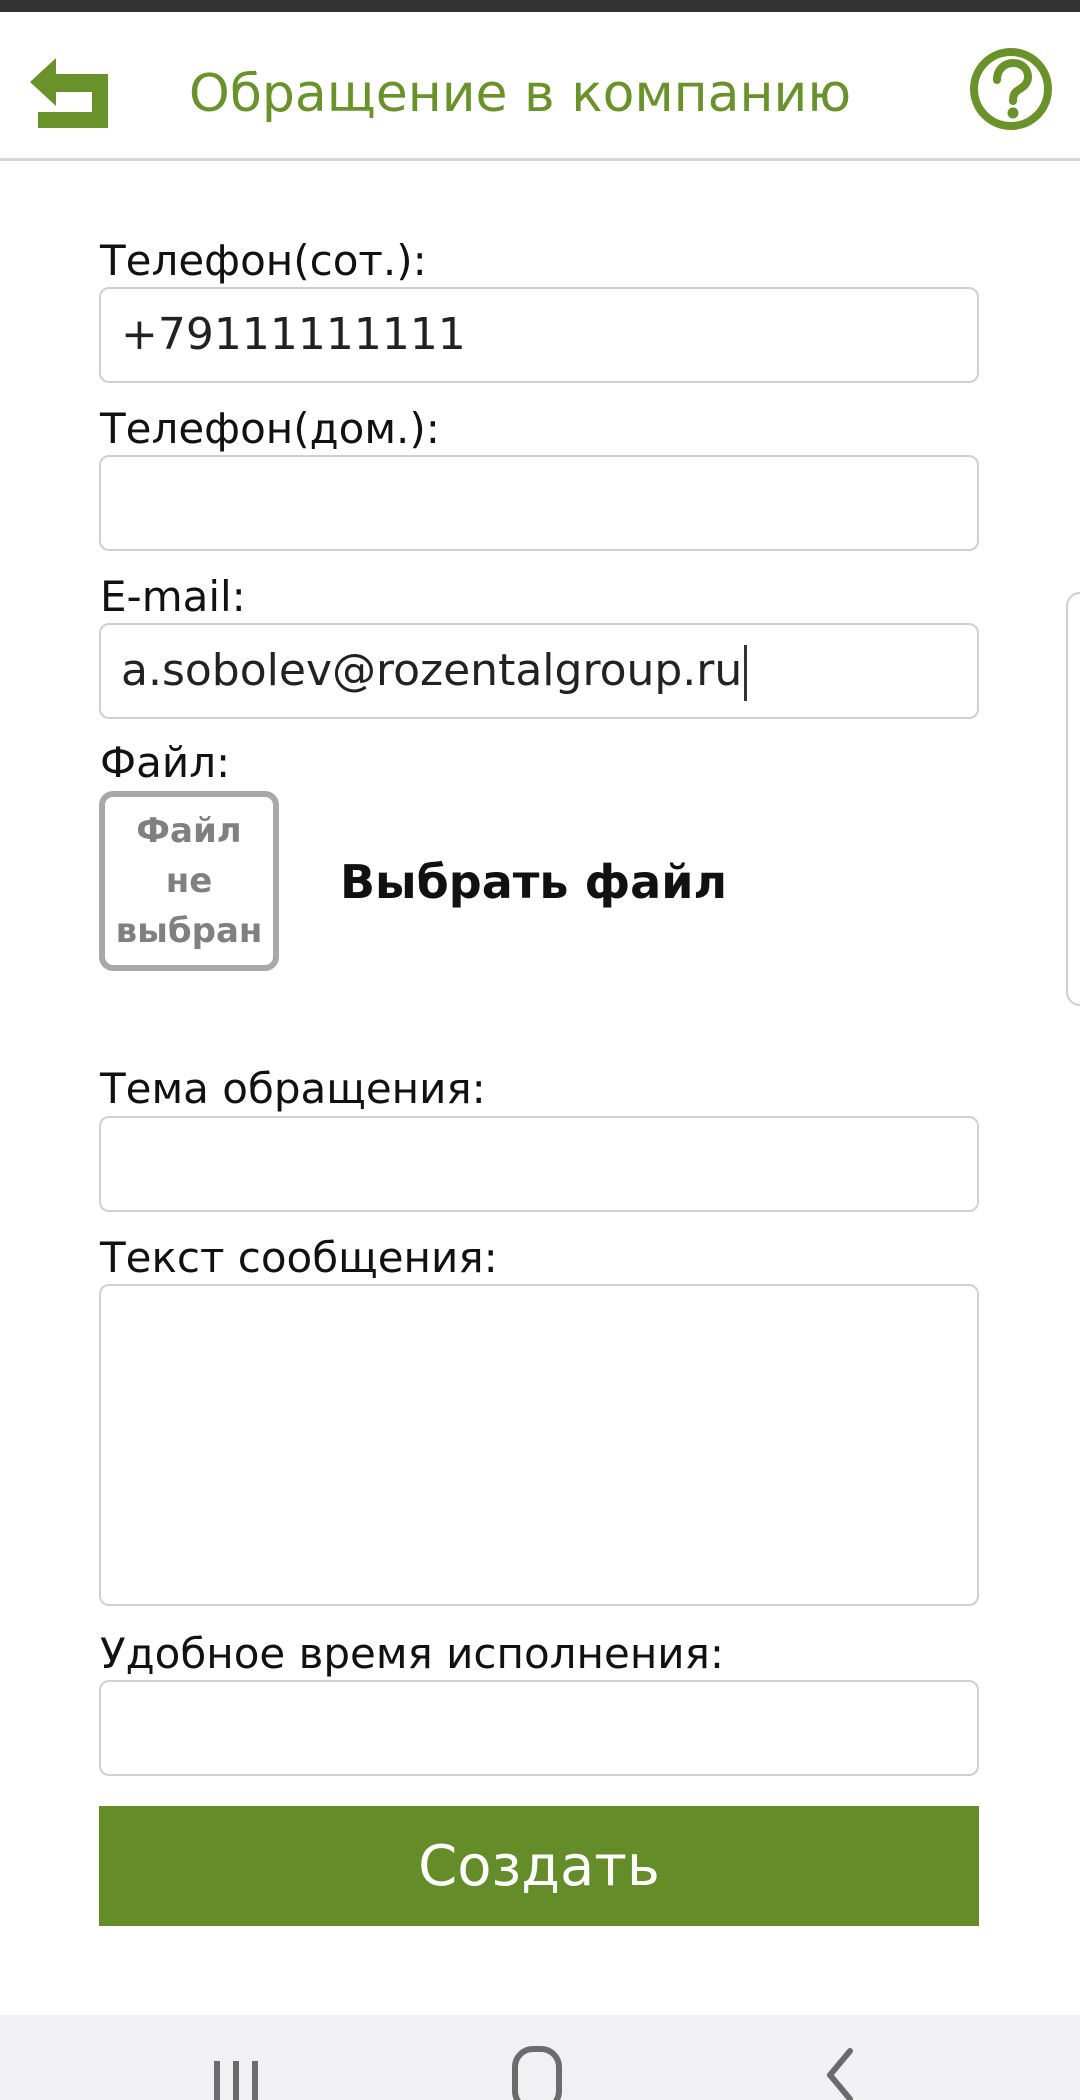  What do you see at coordinates (263, 260) in the screenshot?
I see `mobile-phone-label: Телефон(сот.):` at bounding box center [263, 260].